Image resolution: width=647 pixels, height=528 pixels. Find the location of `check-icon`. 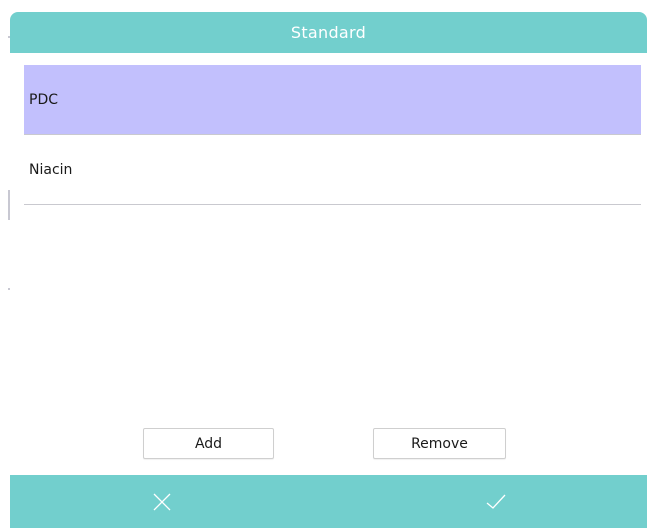

check-icon is located at coordinates (496, 501).